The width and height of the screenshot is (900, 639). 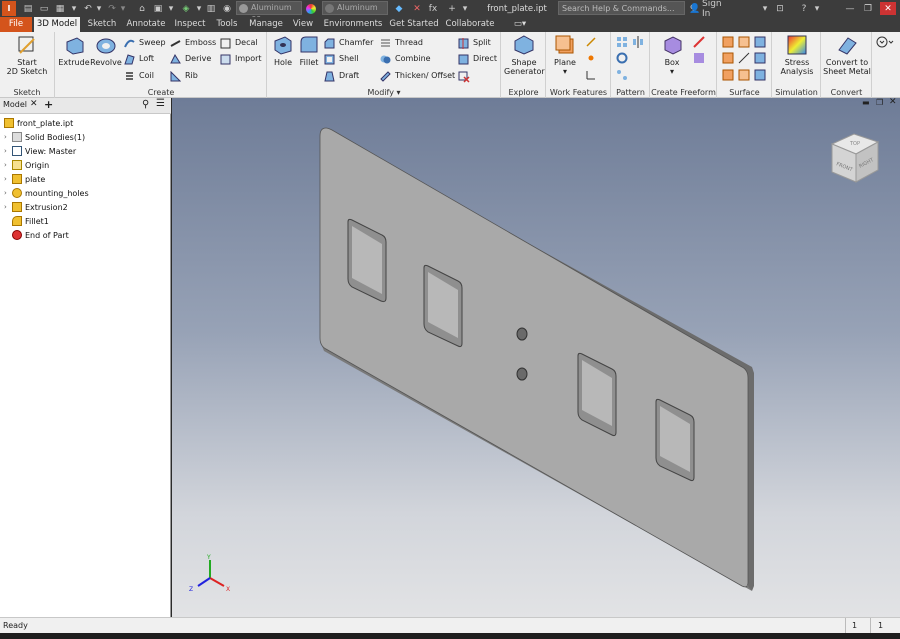 What do you see at coordinates (474, 43) in the screenshot?
I see `split-button: Split` at bounding box center [474, 43].